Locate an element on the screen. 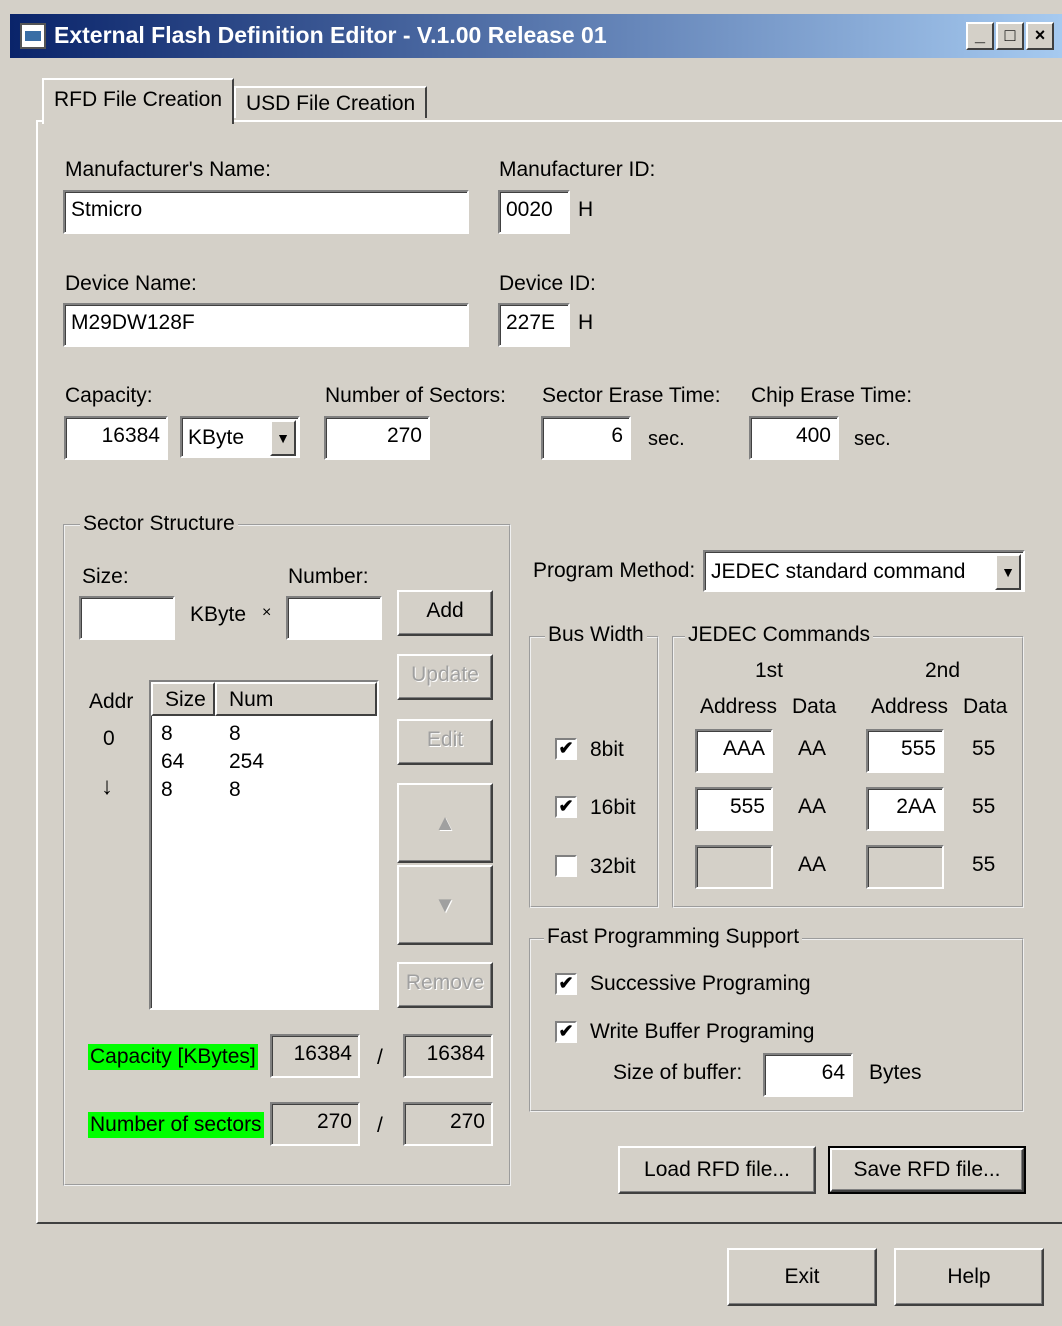 This screenshot has height=1326, width=1062. tab-label: USD File Creation is located at coordinates (331, 103).